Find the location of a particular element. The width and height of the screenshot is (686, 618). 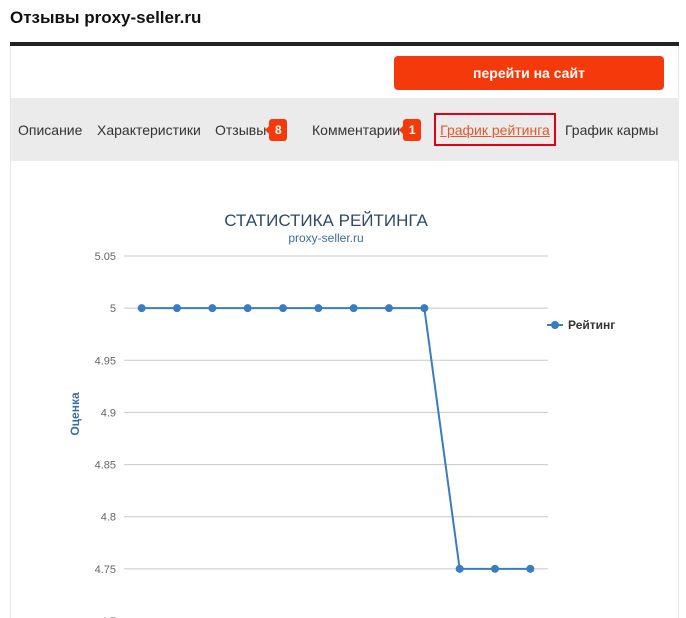

y-axis-label: Оценка is located at coordinates (75, 414).